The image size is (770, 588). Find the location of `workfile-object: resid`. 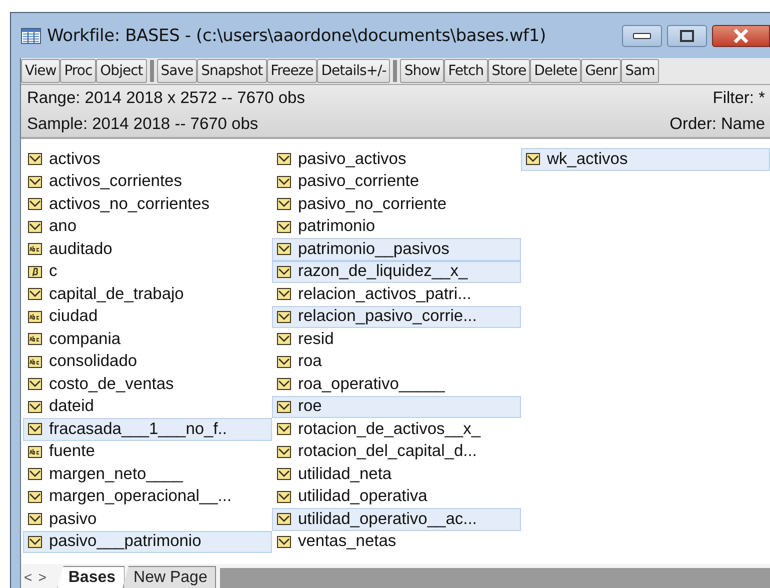

workfile-object: resid is located at coordinates (396, 339).